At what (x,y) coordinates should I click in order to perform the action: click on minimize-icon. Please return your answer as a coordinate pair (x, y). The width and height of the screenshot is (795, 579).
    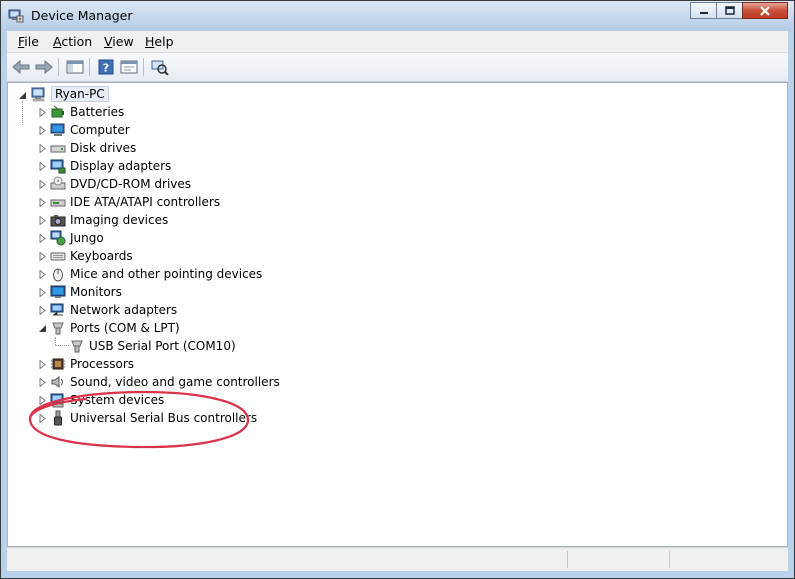
    Looking at the image, I should click on (703, 12).